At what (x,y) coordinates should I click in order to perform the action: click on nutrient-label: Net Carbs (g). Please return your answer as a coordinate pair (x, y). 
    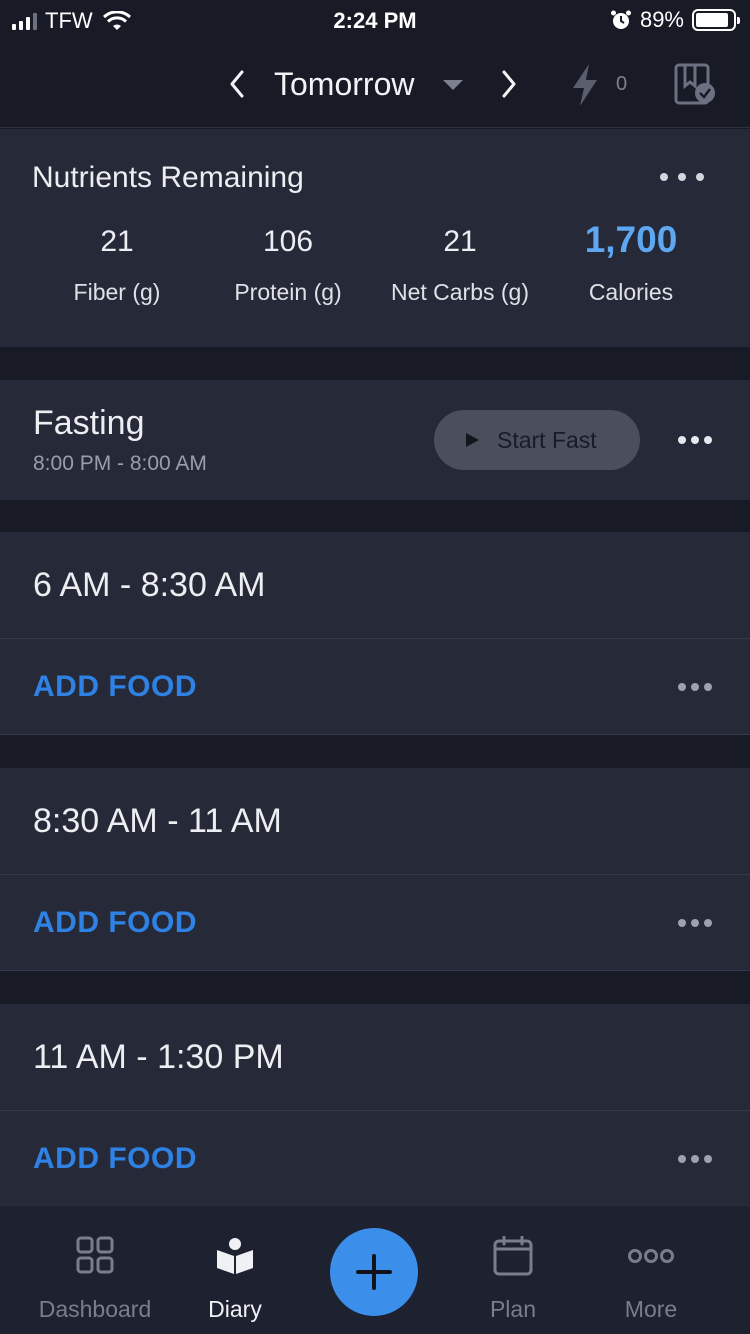
    Looking at the image, I should click on (460, 292).